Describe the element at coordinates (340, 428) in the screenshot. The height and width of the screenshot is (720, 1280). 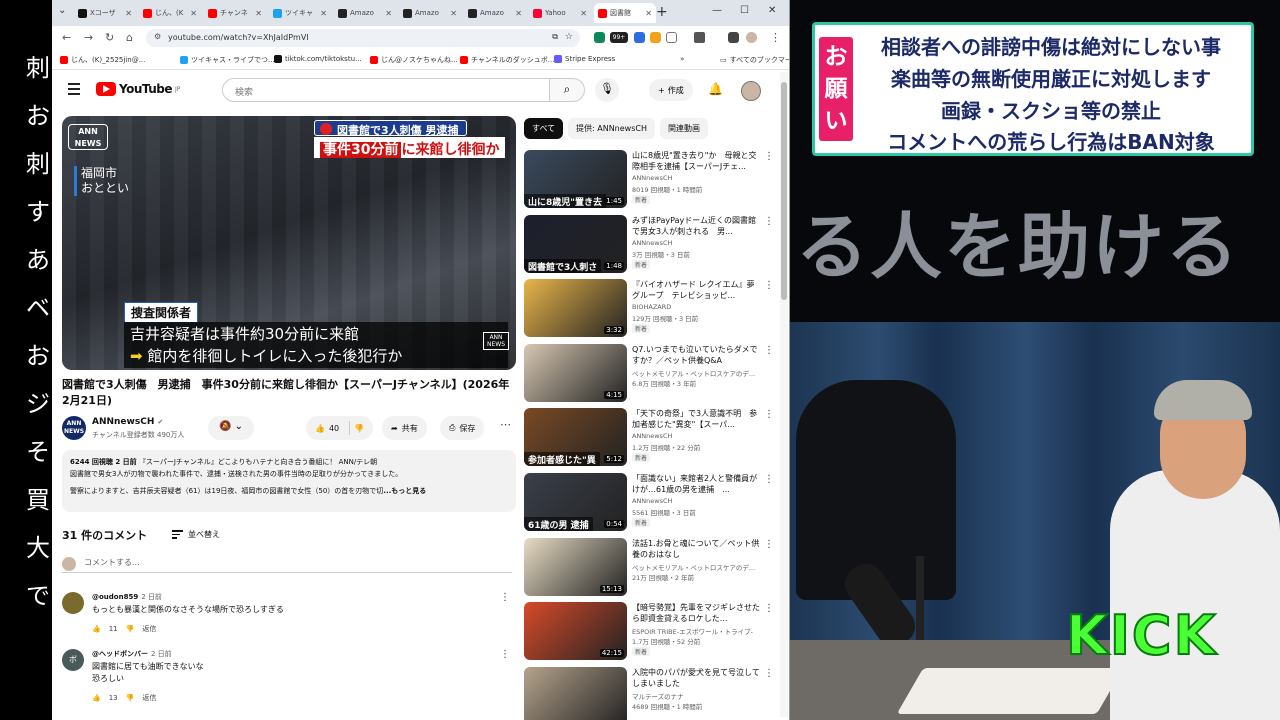
I see `like-button: 👍 40 👎` at that location.